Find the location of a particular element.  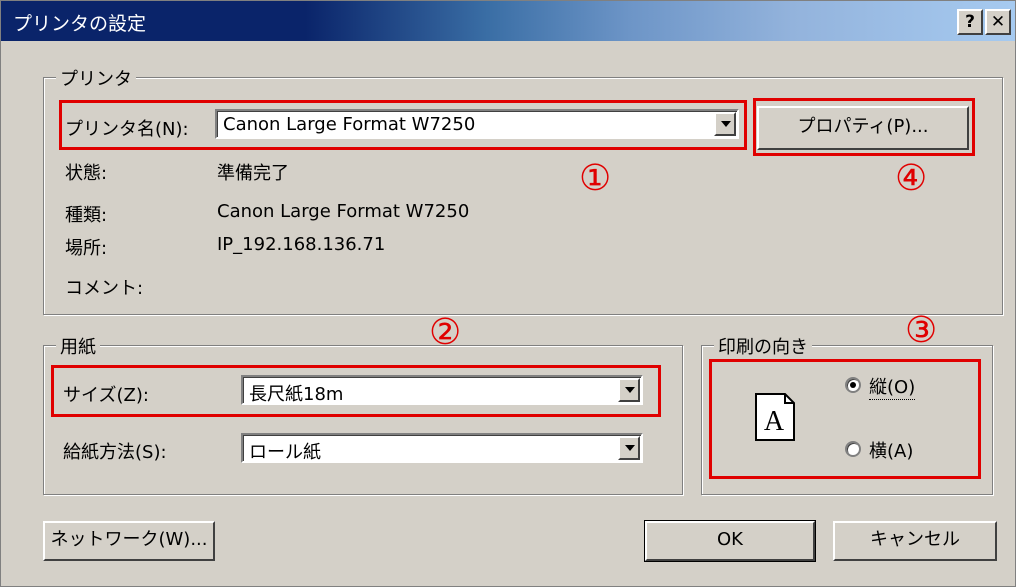

annotation-box-properties is located at coordinates (864, 127).